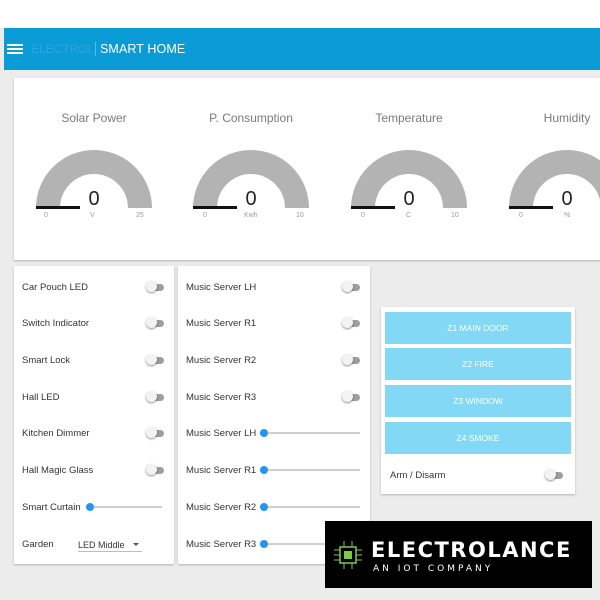 This screenshot has width=600, height=600. What do you see at coordinates (251, 118) in the screenshot?
I see `gauge-title: P. Consumption` at bounding box center [251, 118].